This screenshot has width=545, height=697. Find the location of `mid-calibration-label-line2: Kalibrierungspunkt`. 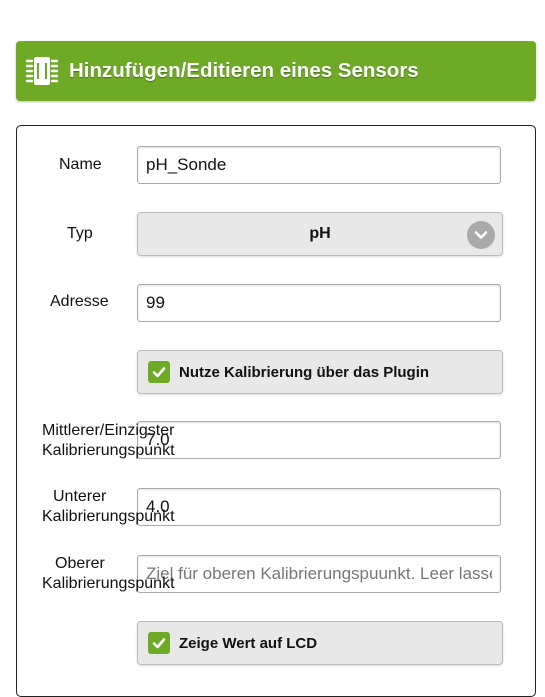

mid-calibration-label-line2: Kalibrierungspunkt is located at coordinates (108, 450).